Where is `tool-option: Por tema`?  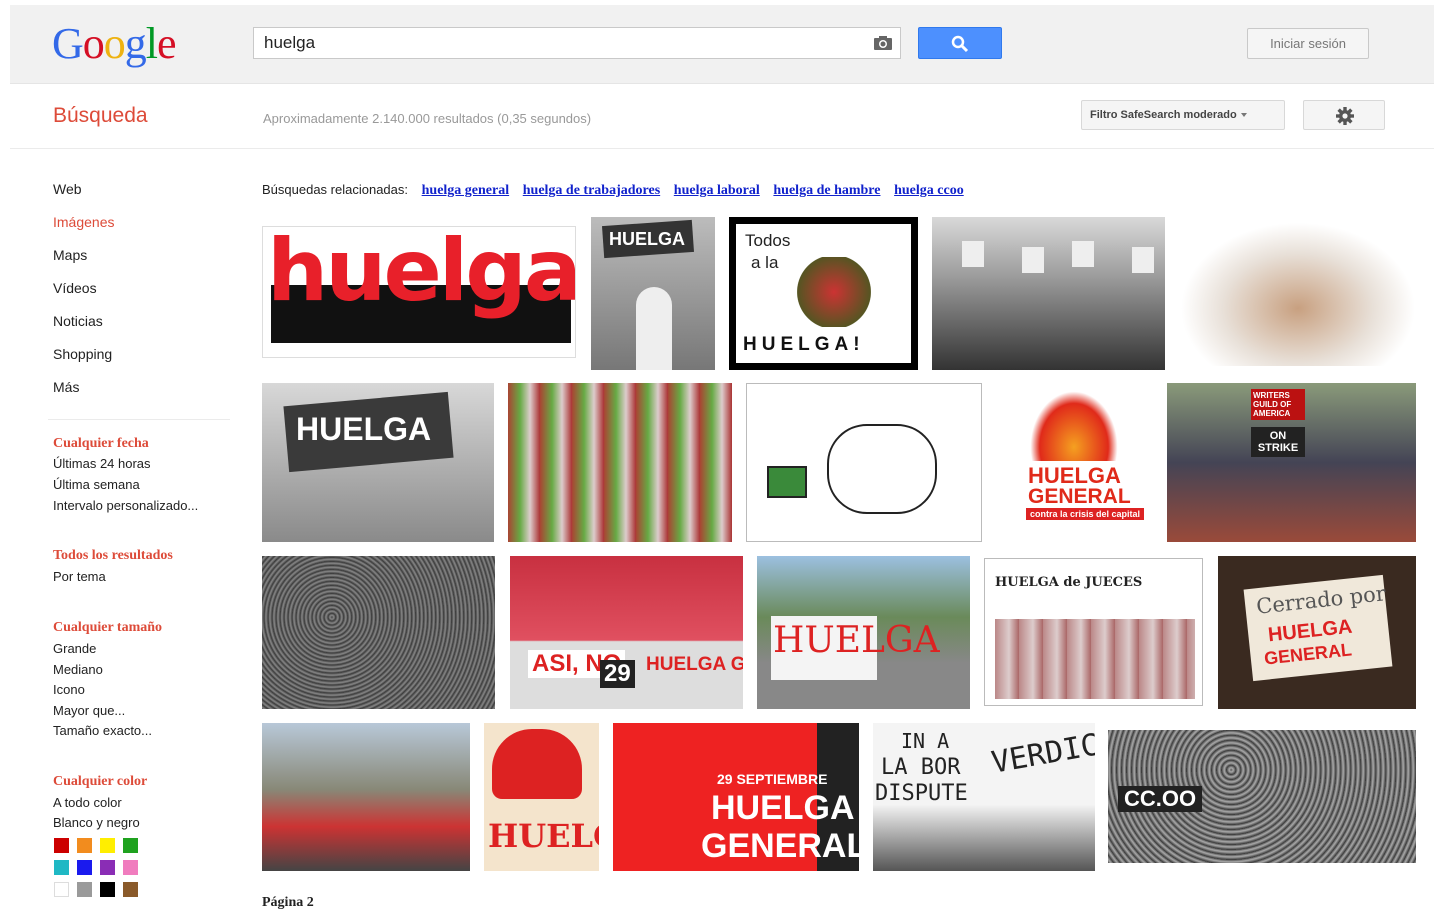 tool-option: Por tema is located at coordinates (79, 576).